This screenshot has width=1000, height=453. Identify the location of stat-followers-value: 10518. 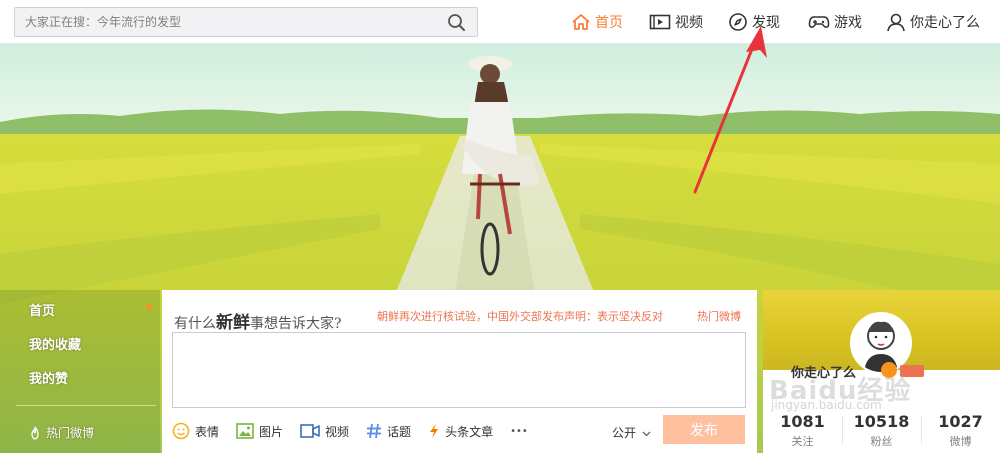
(881, 421).